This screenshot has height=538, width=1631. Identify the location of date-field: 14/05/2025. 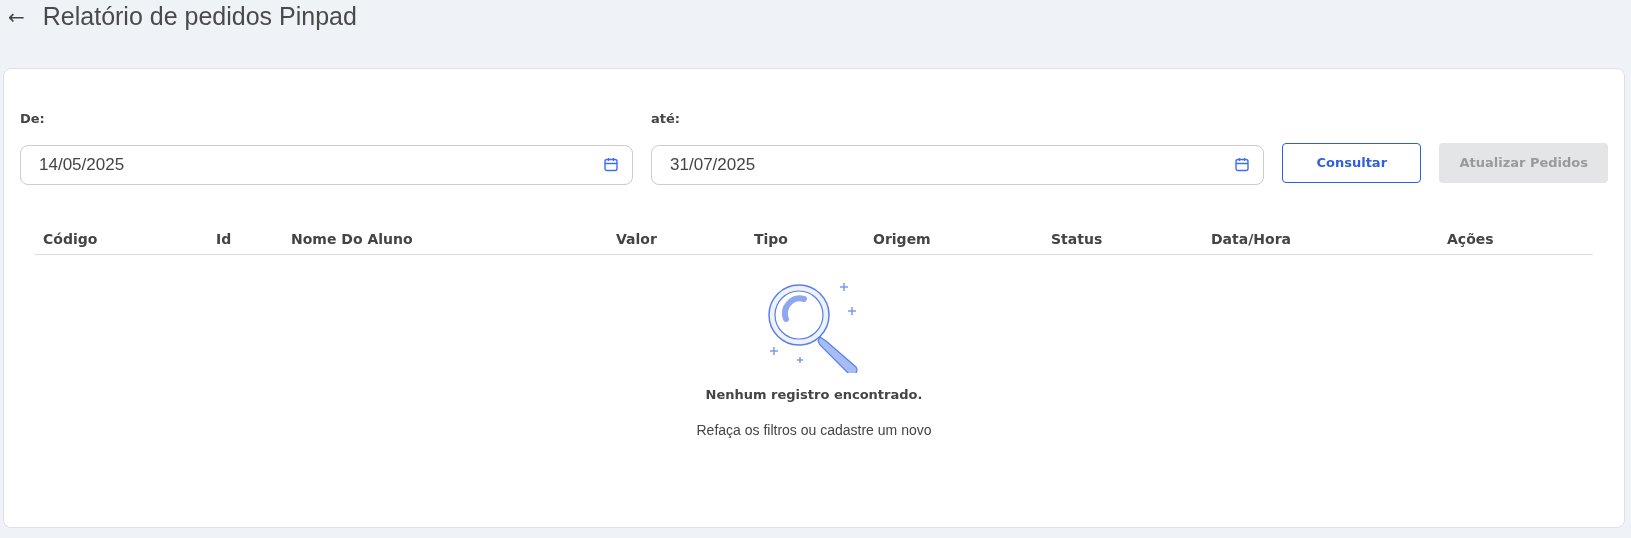
(327, 164).